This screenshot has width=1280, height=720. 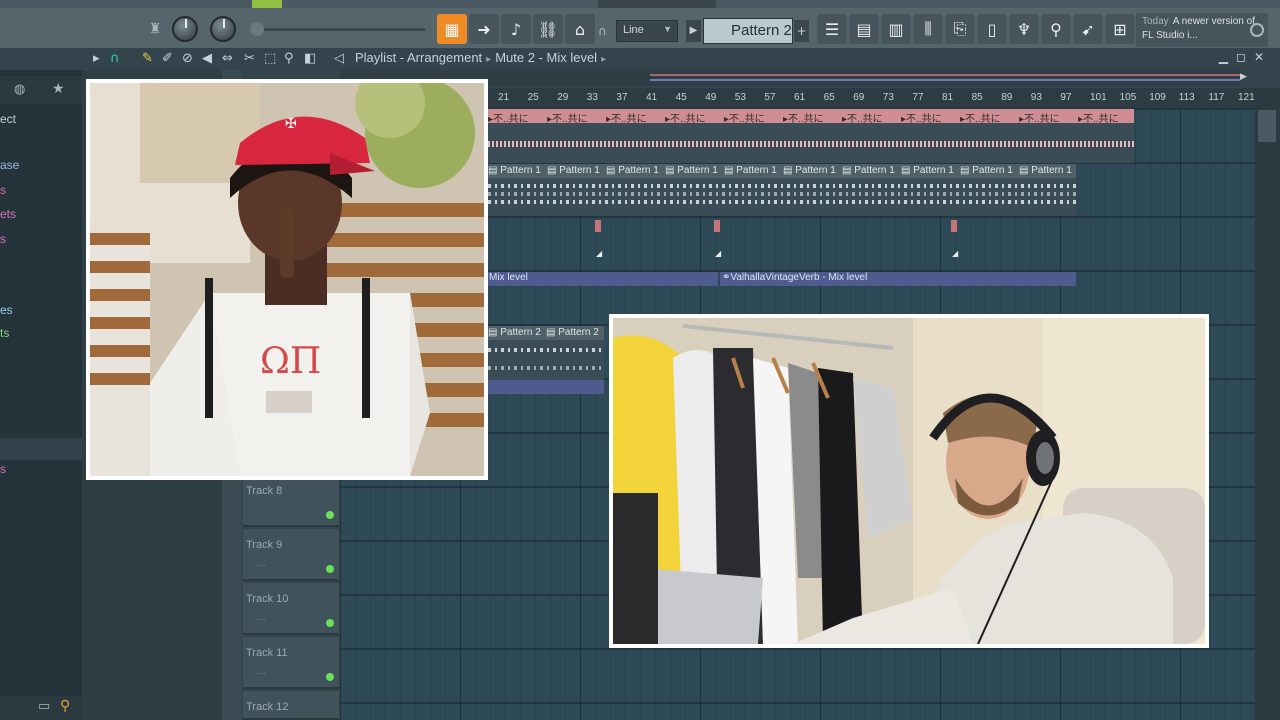 What do you see at coordinates (155, 29) in the screenshot?
I see `metronome-icon: ♜` at bounding box center [155, 29].